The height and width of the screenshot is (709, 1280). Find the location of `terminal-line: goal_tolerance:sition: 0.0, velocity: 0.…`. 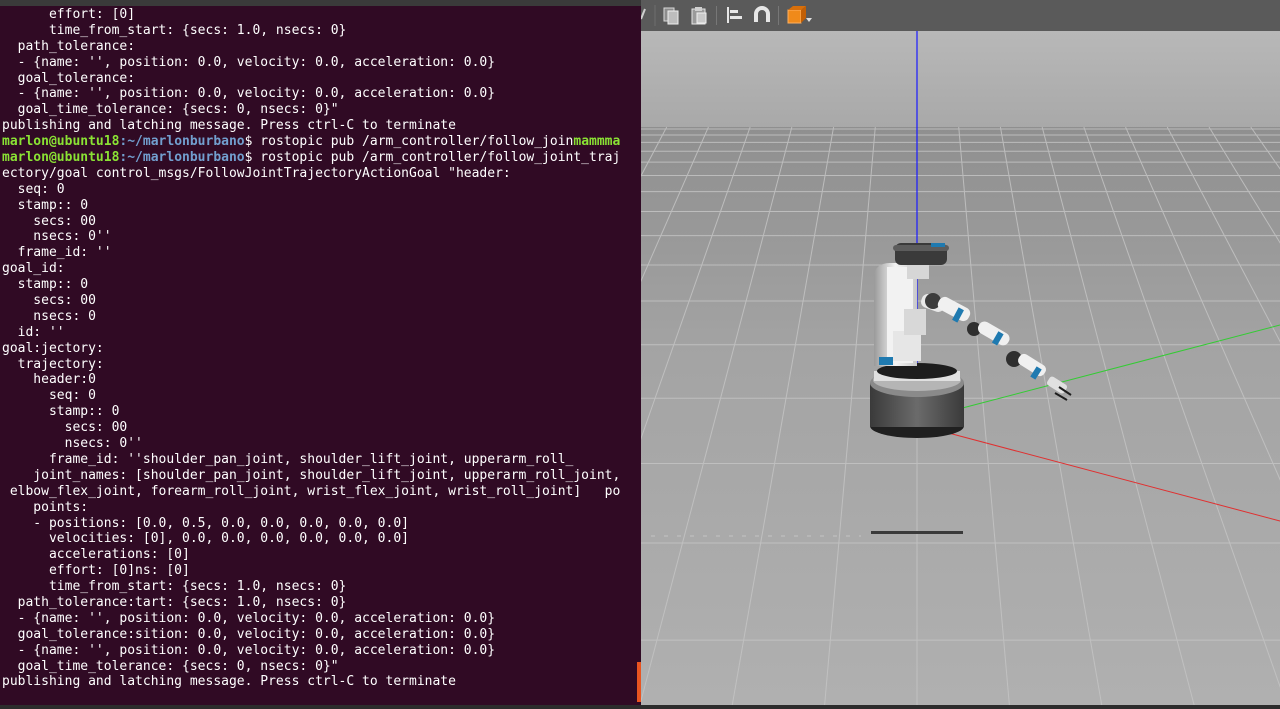

terminal-line: goal_tolerance:sition: 0.0, velocity: 0.… is located at coordinates (249, 634).